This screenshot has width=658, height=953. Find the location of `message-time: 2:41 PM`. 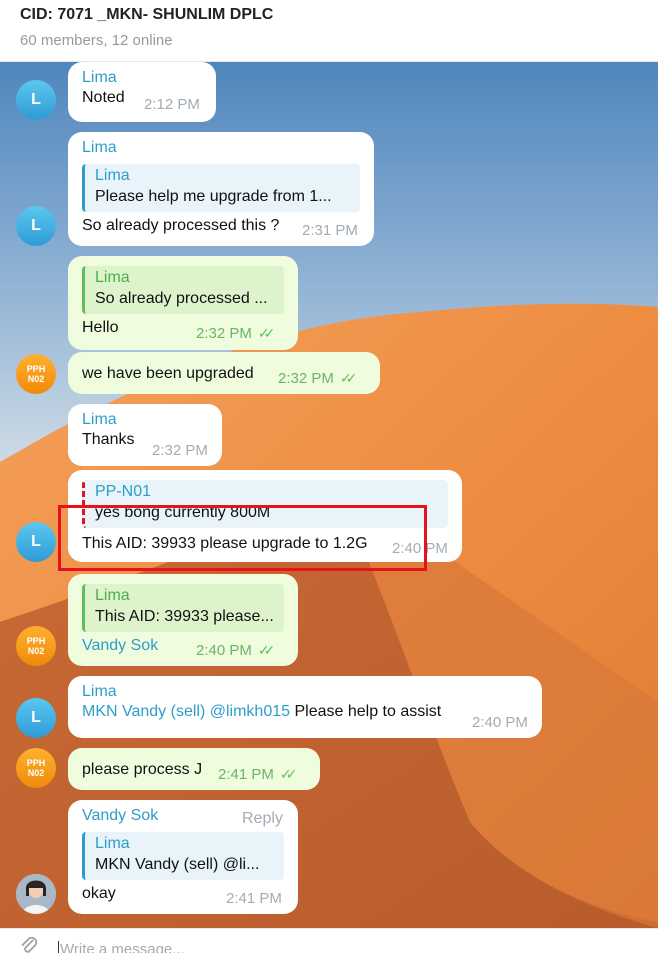

message-time: 2:41 PM is located at coordinates (254, 898).